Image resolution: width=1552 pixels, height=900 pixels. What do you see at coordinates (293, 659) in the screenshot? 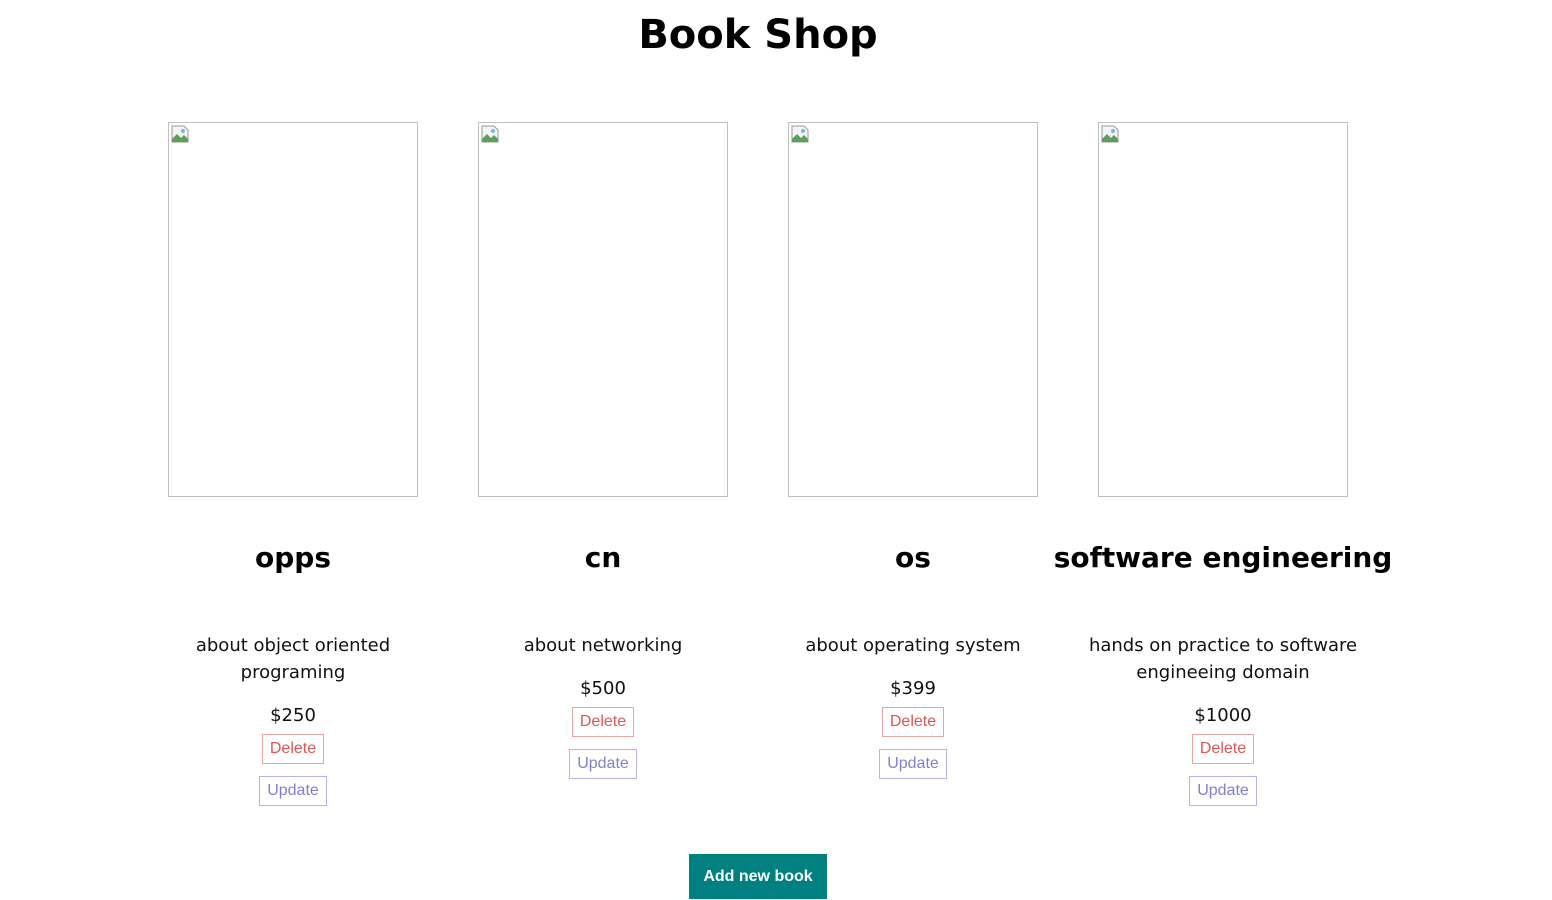
I see `book-description: about object oriented programing` at bounding box center [293, 659].